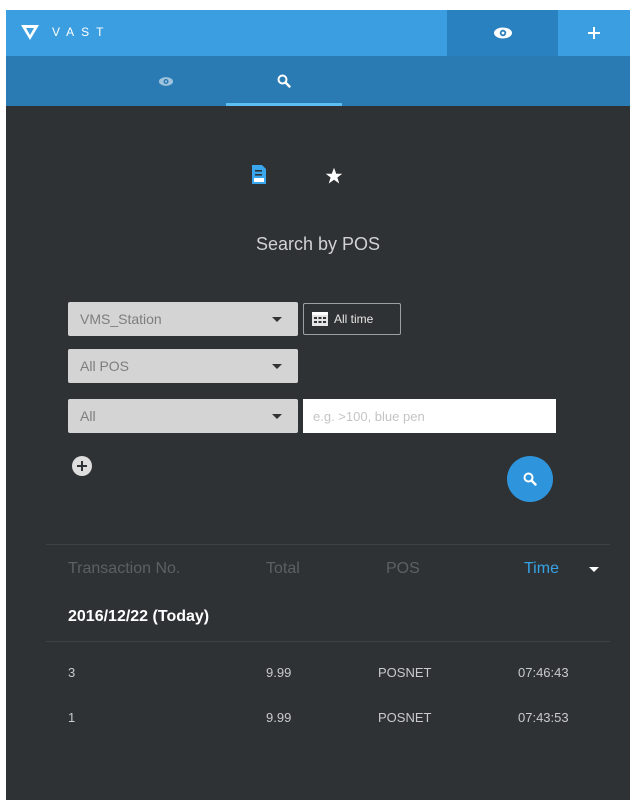  I want to click on cell-time: 07:46:43, so click(543, 672).